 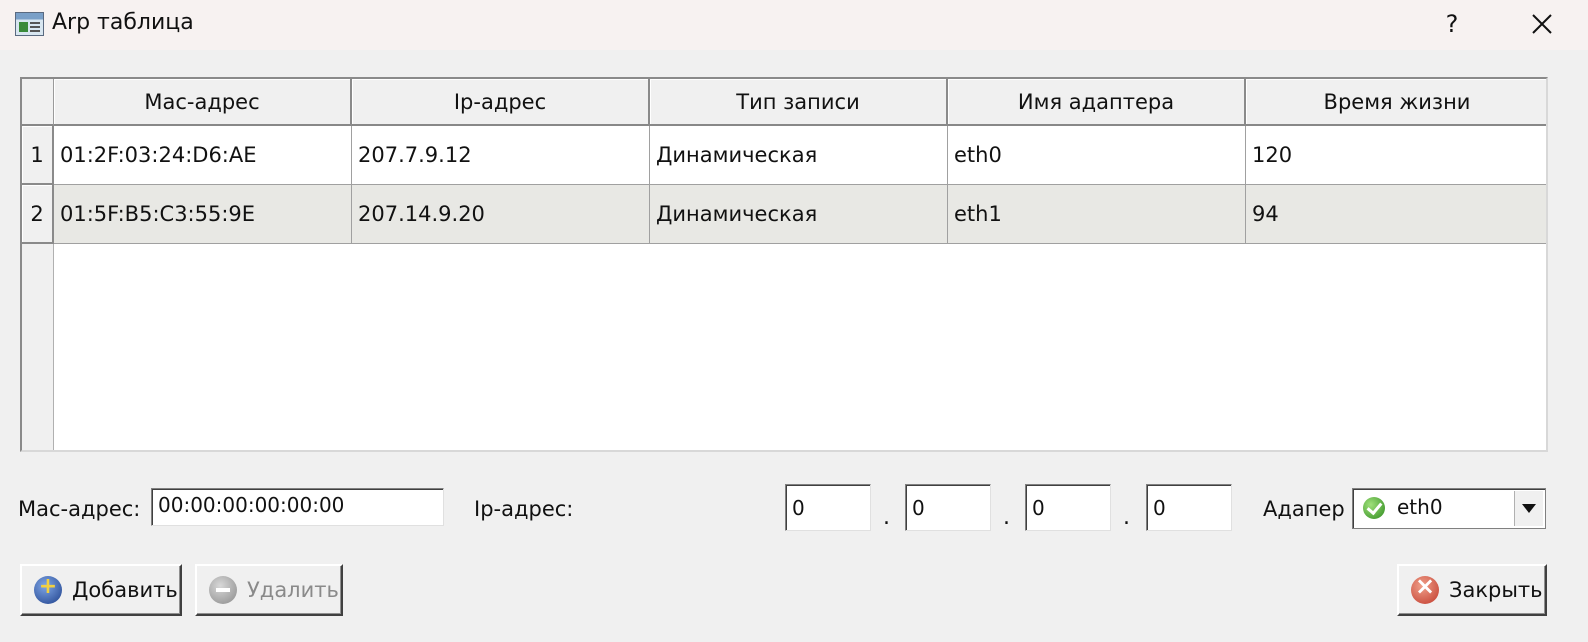 What do you see at coordinates (297, 507) in the screenshot?
I see `mac-input: 00:00:00:00:00:00` at bounding box center [297, 507].